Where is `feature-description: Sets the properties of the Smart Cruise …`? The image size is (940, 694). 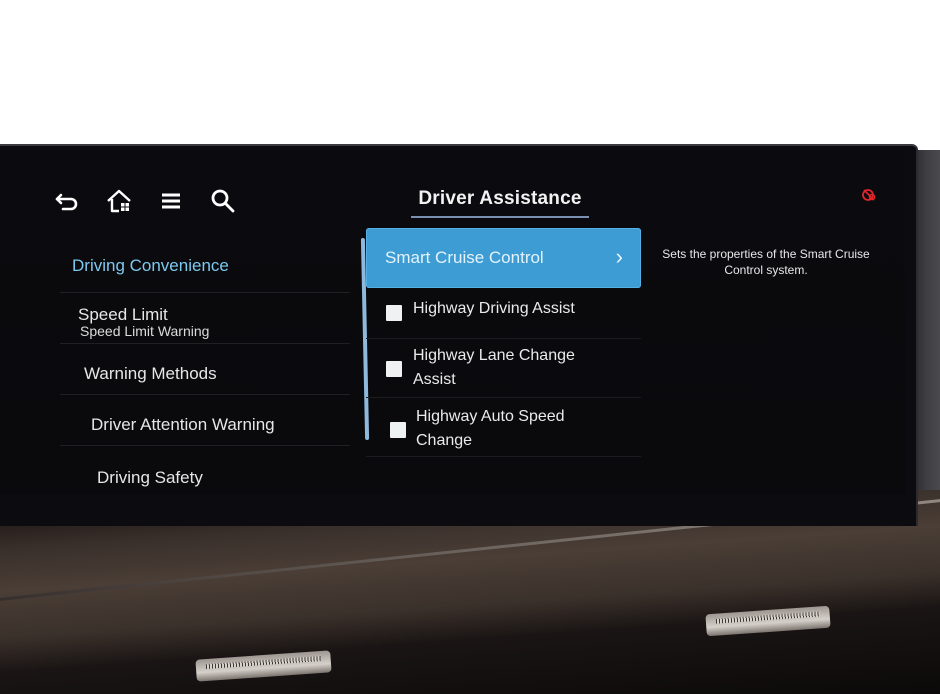 feature-description: Sets the properties of the Smart Cruise … is located at coordinates (766, 262).